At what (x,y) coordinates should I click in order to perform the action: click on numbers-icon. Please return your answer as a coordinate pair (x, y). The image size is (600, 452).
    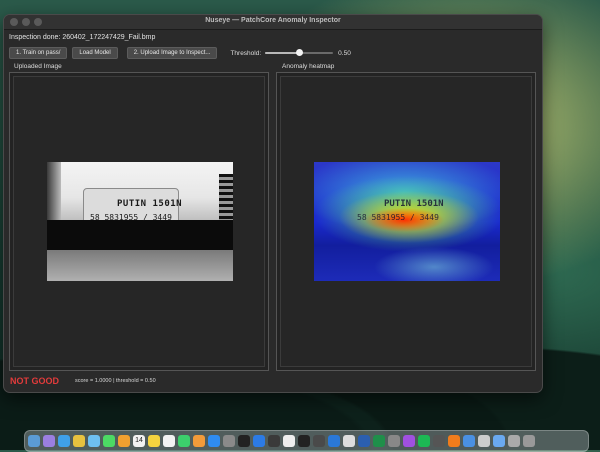
    Looking at the image, I should click on (184, 441).